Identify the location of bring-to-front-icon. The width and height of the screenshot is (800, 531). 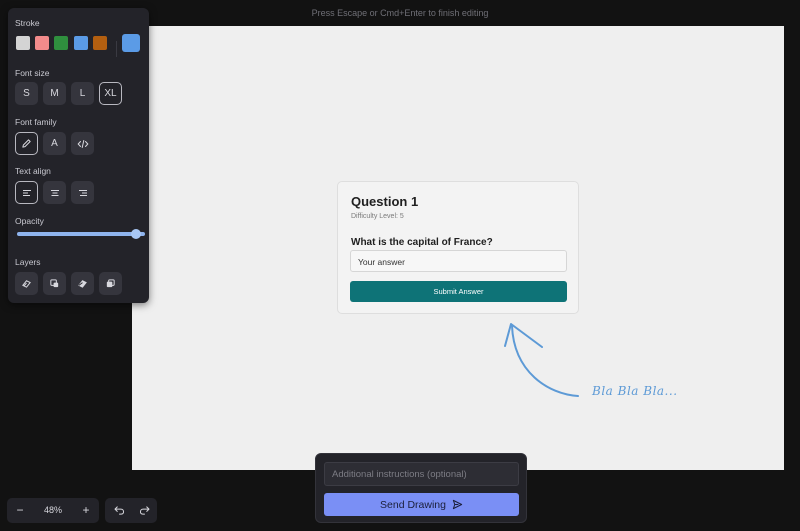
(110, 283).